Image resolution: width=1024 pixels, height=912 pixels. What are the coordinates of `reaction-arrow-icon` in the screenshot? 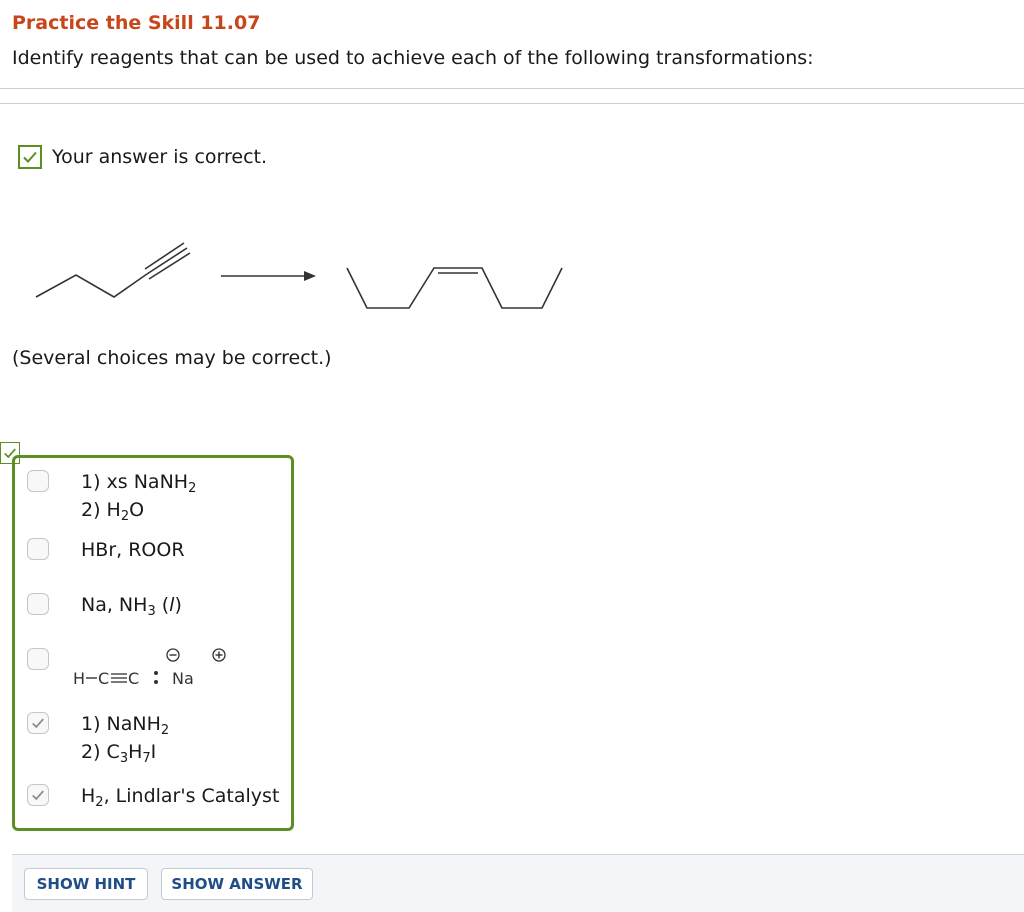 It's located at (268, 276).